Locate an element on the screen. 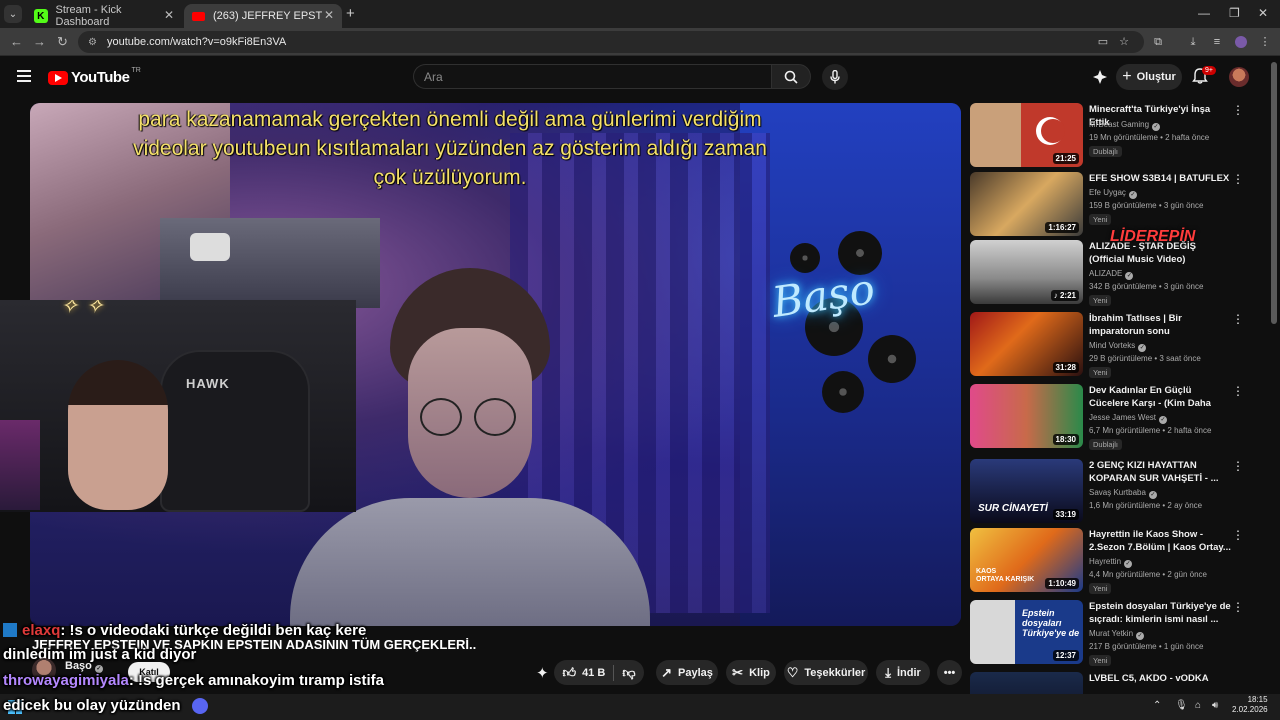  windows-taskbar is located at coordinates (640, 707).